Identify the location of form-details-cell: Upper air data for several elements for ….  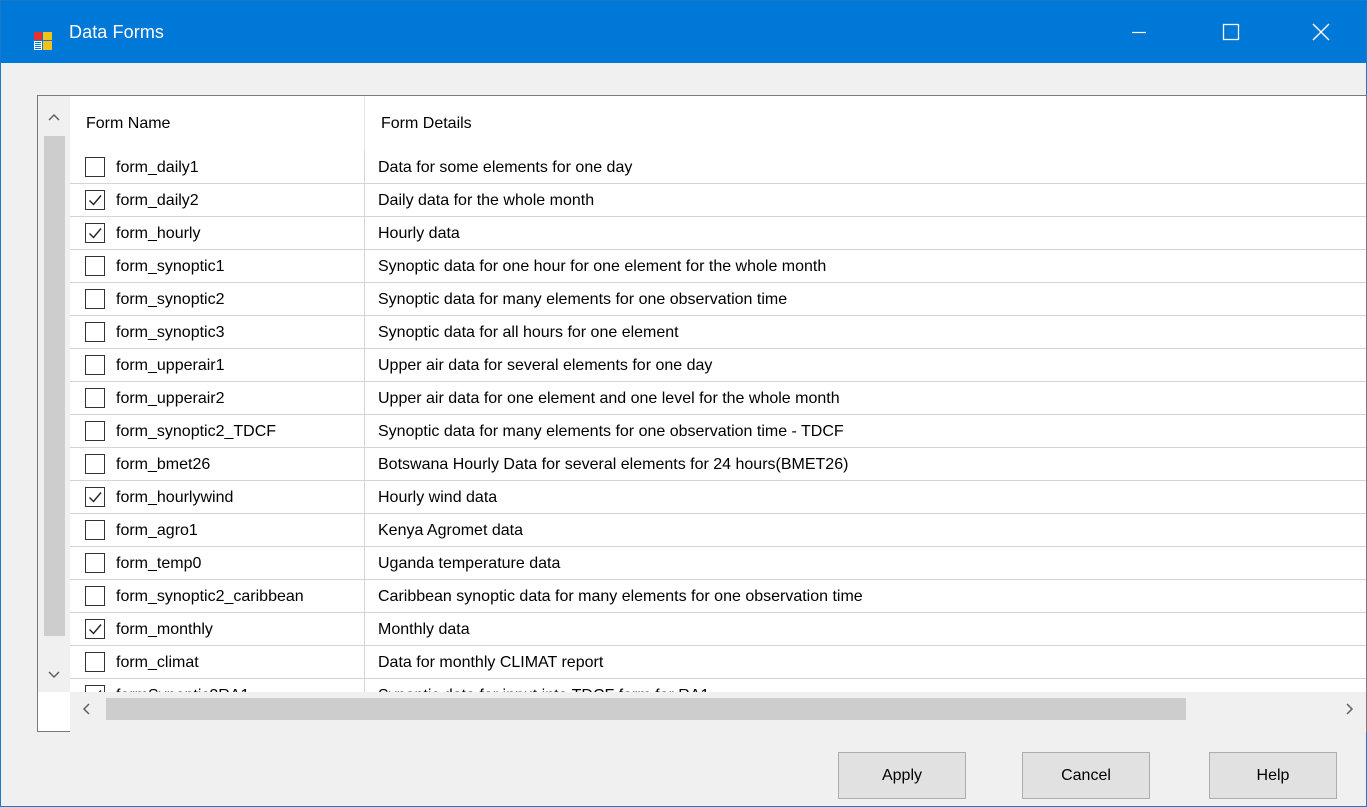
(868, 365).